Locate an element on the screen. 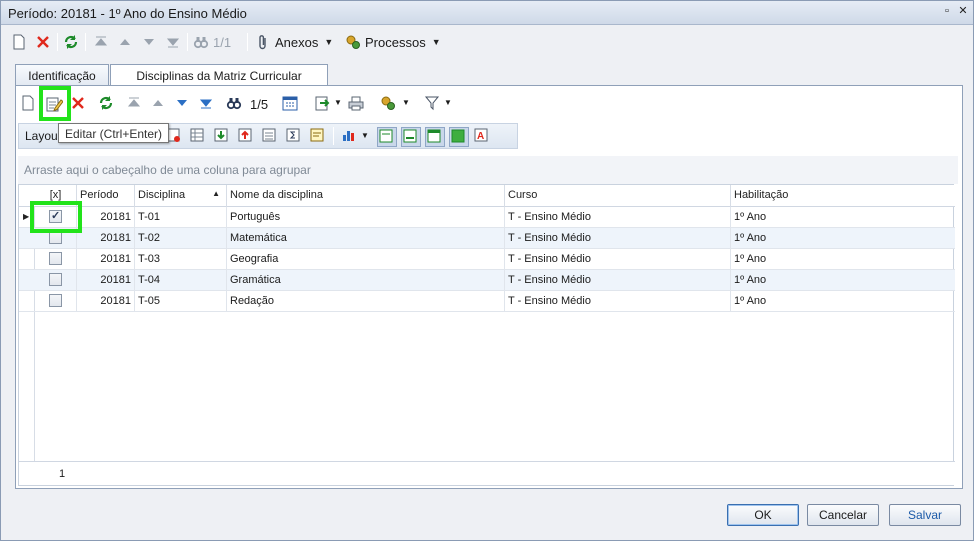 This screenshot has height=541, width=974. filter-button is located at coordinates (434, 105).